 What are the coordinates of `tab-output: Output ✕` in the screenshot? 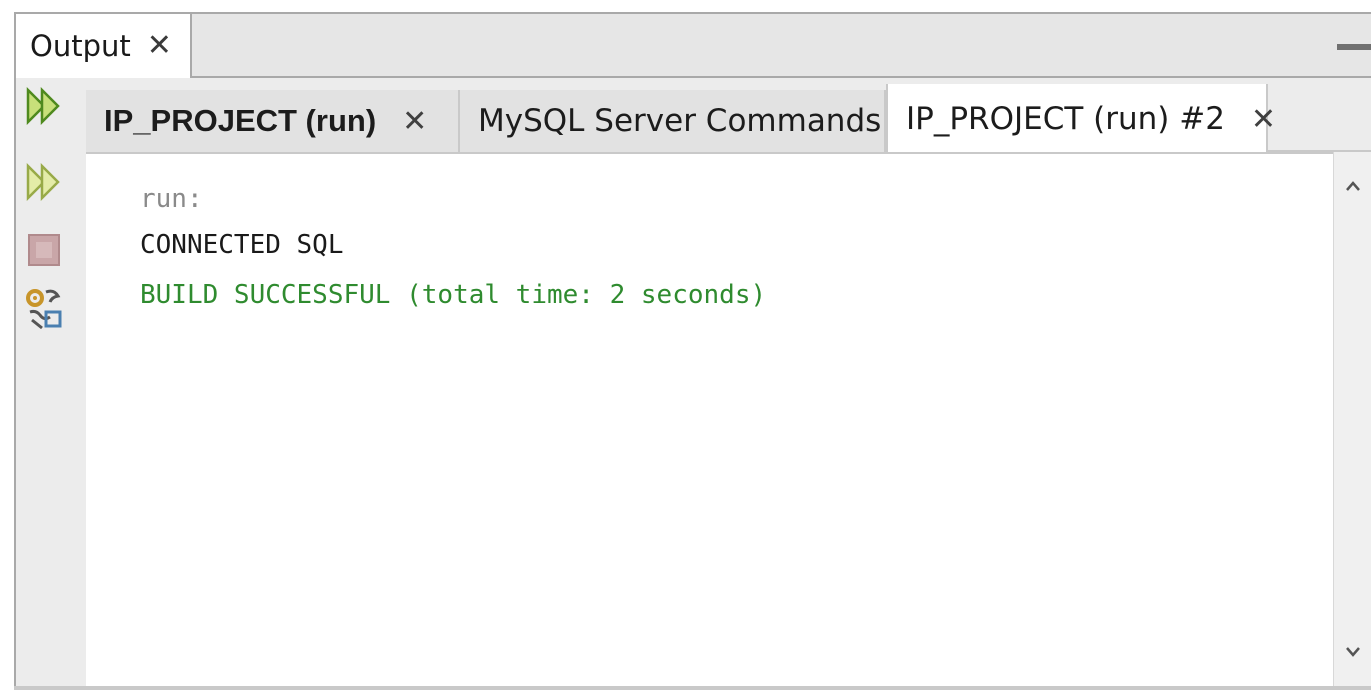 It's located at (104, 46).